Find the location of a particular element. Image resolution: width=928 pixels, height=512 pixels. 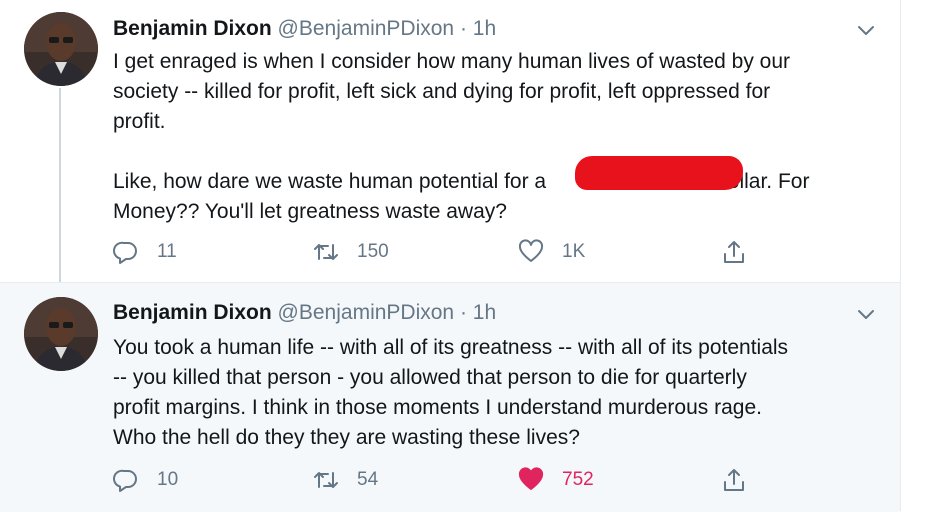

retweet-button: 54 is located at coordinates (345, 480).